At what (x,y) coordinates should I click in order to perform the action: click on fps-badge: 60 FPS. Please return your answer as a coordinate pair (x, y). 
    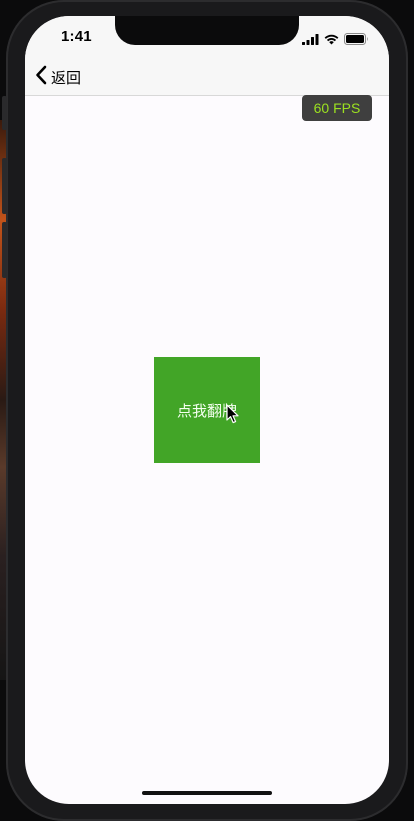
    Looking at the image, I should click on (337, 108).